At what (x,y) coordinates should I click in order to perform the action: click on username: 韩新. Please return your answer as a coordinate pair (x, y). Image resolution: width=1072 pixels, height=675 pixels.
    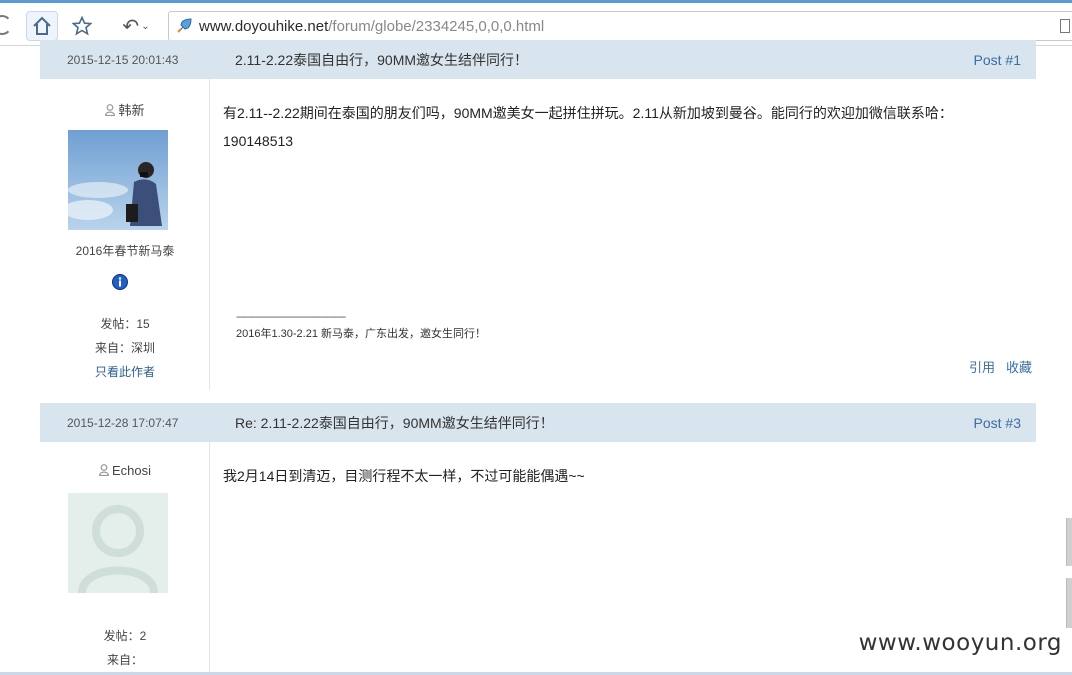
    Looking at the image, I should click on (125, 109).